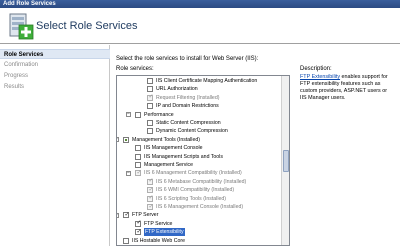 The image size is (400, 246). I want to click on tree-item-label: IIS 6 WMI Compatibility (Installed), so click(195, 190).